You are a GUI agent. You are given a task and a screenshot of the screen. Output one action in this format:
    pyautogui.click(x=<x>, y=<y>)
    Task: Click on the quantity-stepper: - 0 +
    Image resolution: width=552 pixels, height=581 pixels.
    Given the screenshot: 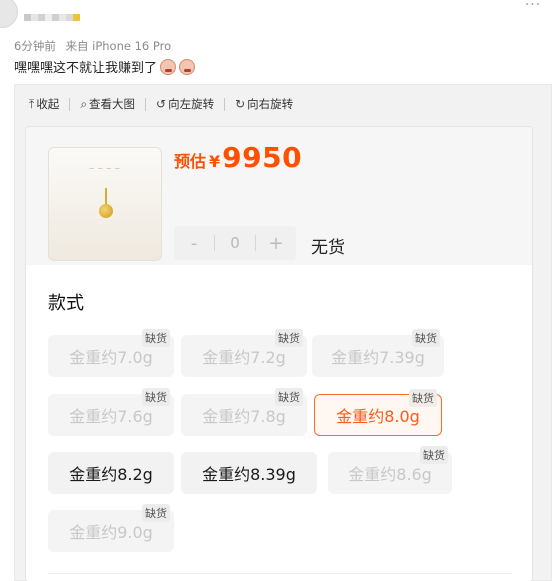 What is the action you would take?
    pyautogui.click(x=235, y=243)
    